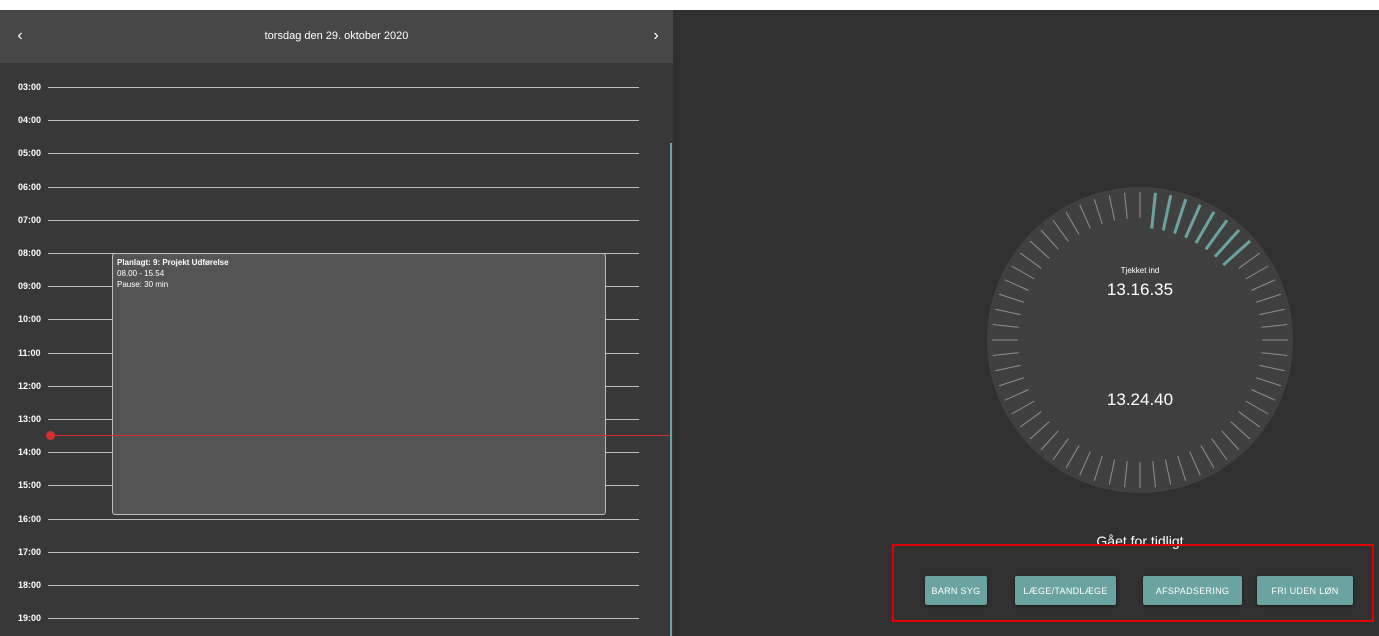 The width and height of the screenshot is (1379, 636). Describe the element at coordinates (20, 36) in the screenshot. I see `previous-day-button: ‹` at that location.